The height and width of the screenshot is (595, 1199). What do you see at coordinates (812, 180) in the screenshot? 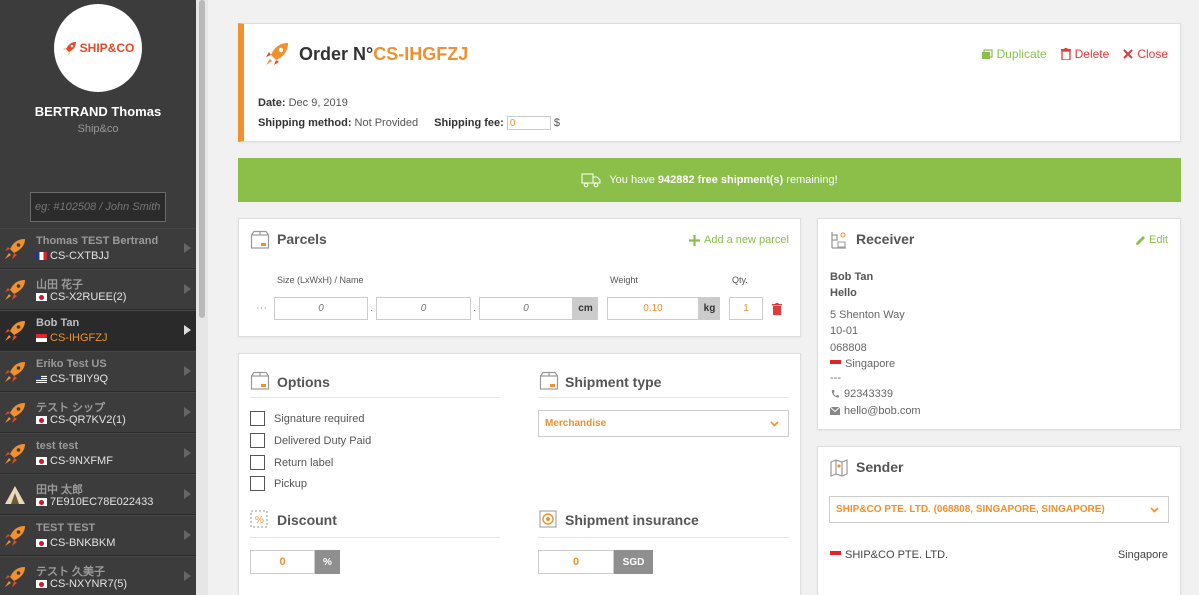
I see `banner-suffix: remaining!` at bounding box center [812, 180].